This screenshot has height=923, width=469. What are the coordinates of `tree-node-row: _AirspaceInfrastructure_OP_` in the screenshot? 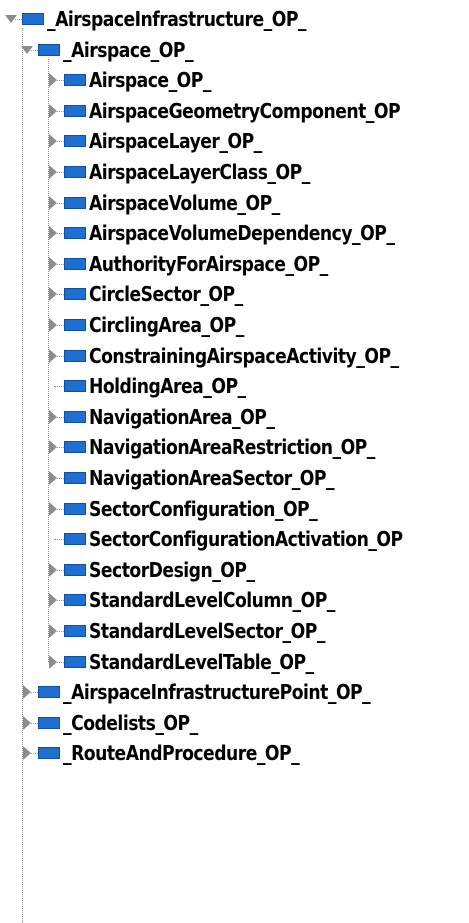 It's located at (234, 19).